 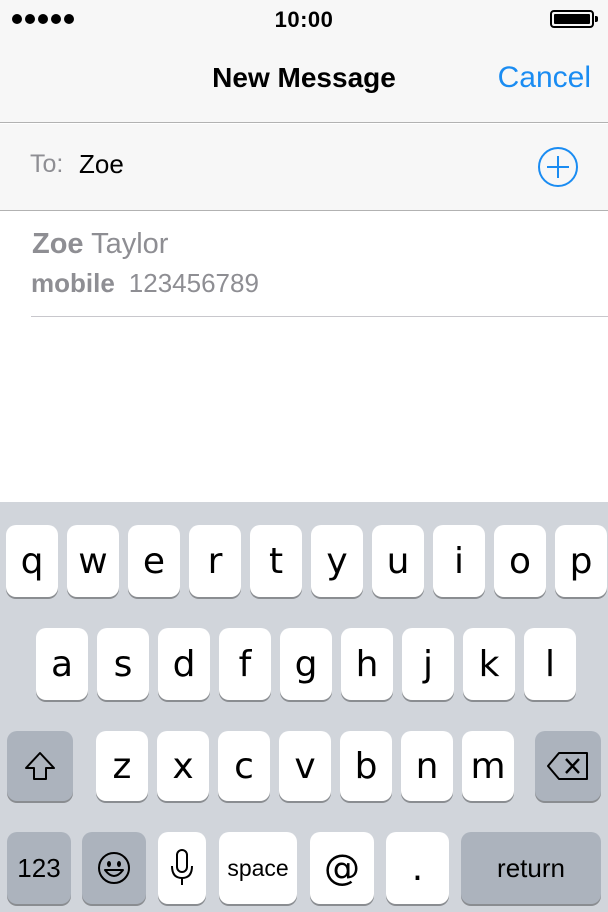 I want to click on key-q: q, so click(x=32, y=561).